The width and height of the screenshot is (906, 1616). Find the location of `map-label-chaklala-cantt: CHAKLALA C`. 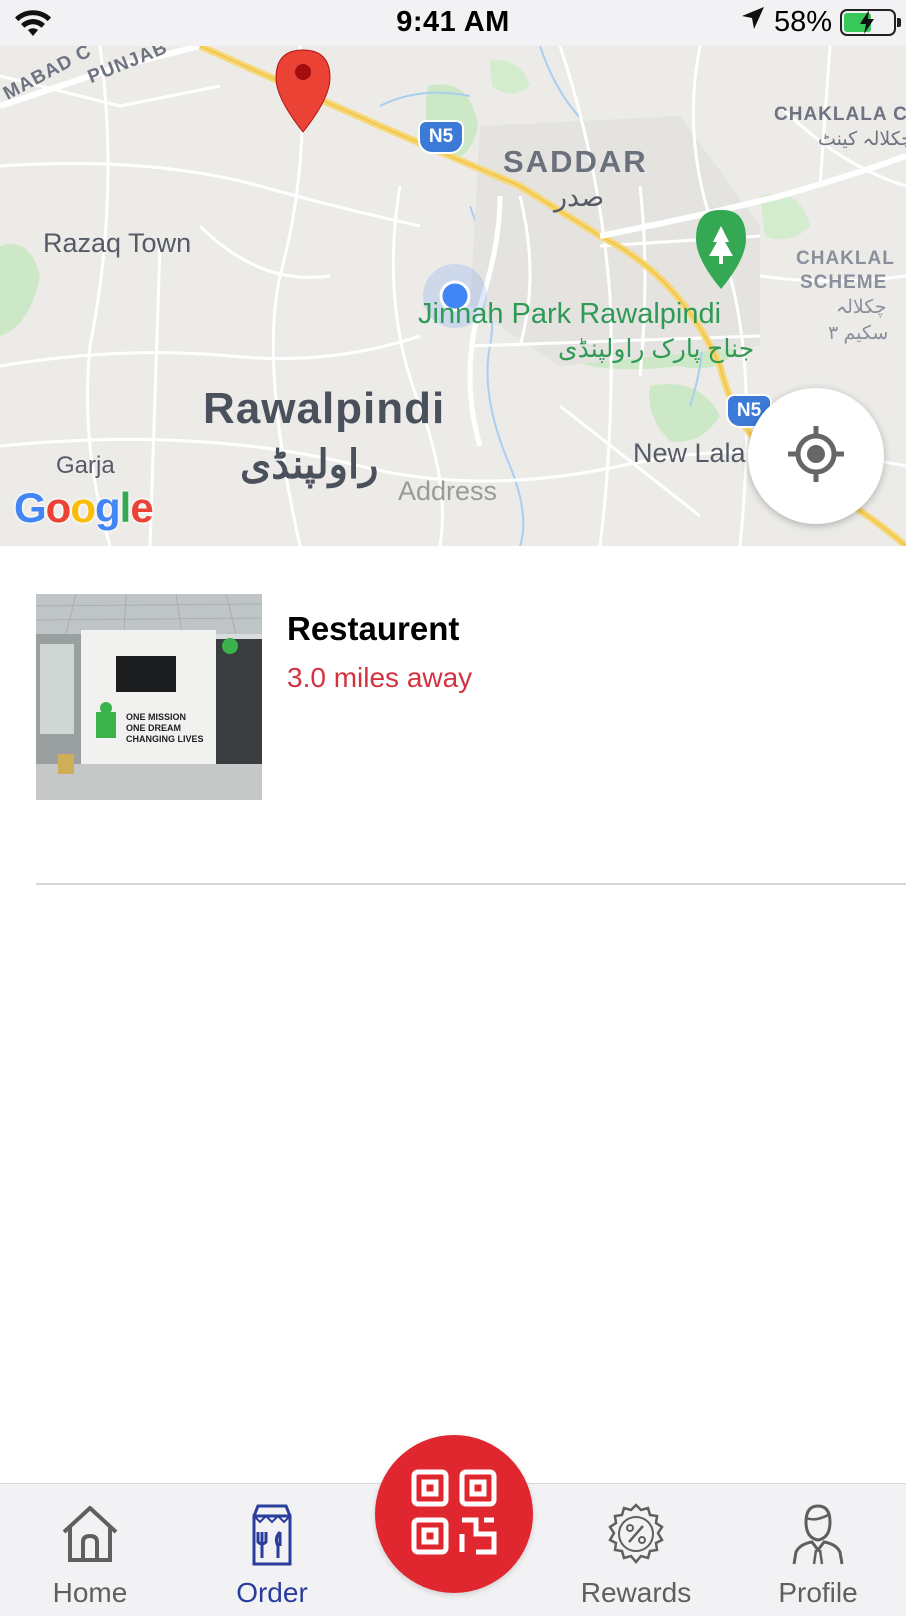

map-label-chaklala-cantt: CHAKLALA C is located at coordinates (840, 114).